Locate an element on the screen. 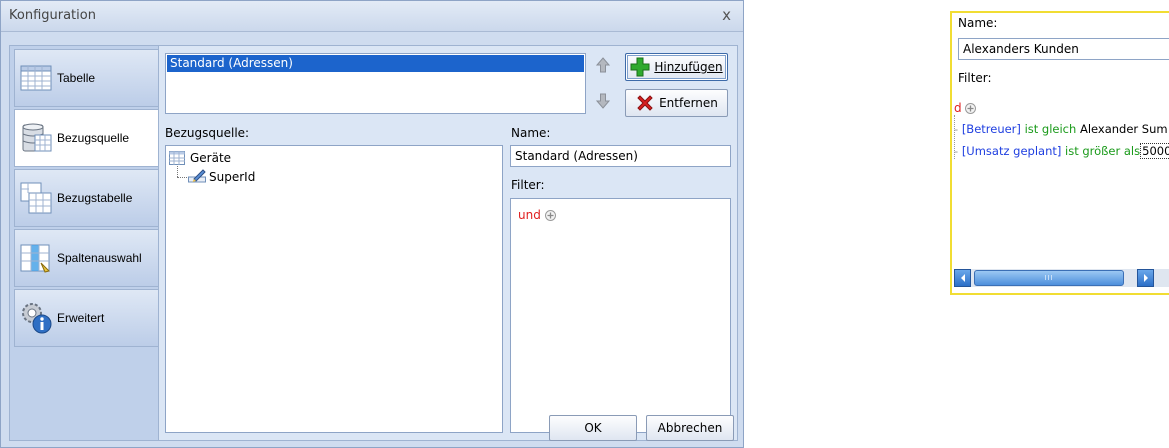  tree-node-root: Geräte is located at coordinates (210, 158).